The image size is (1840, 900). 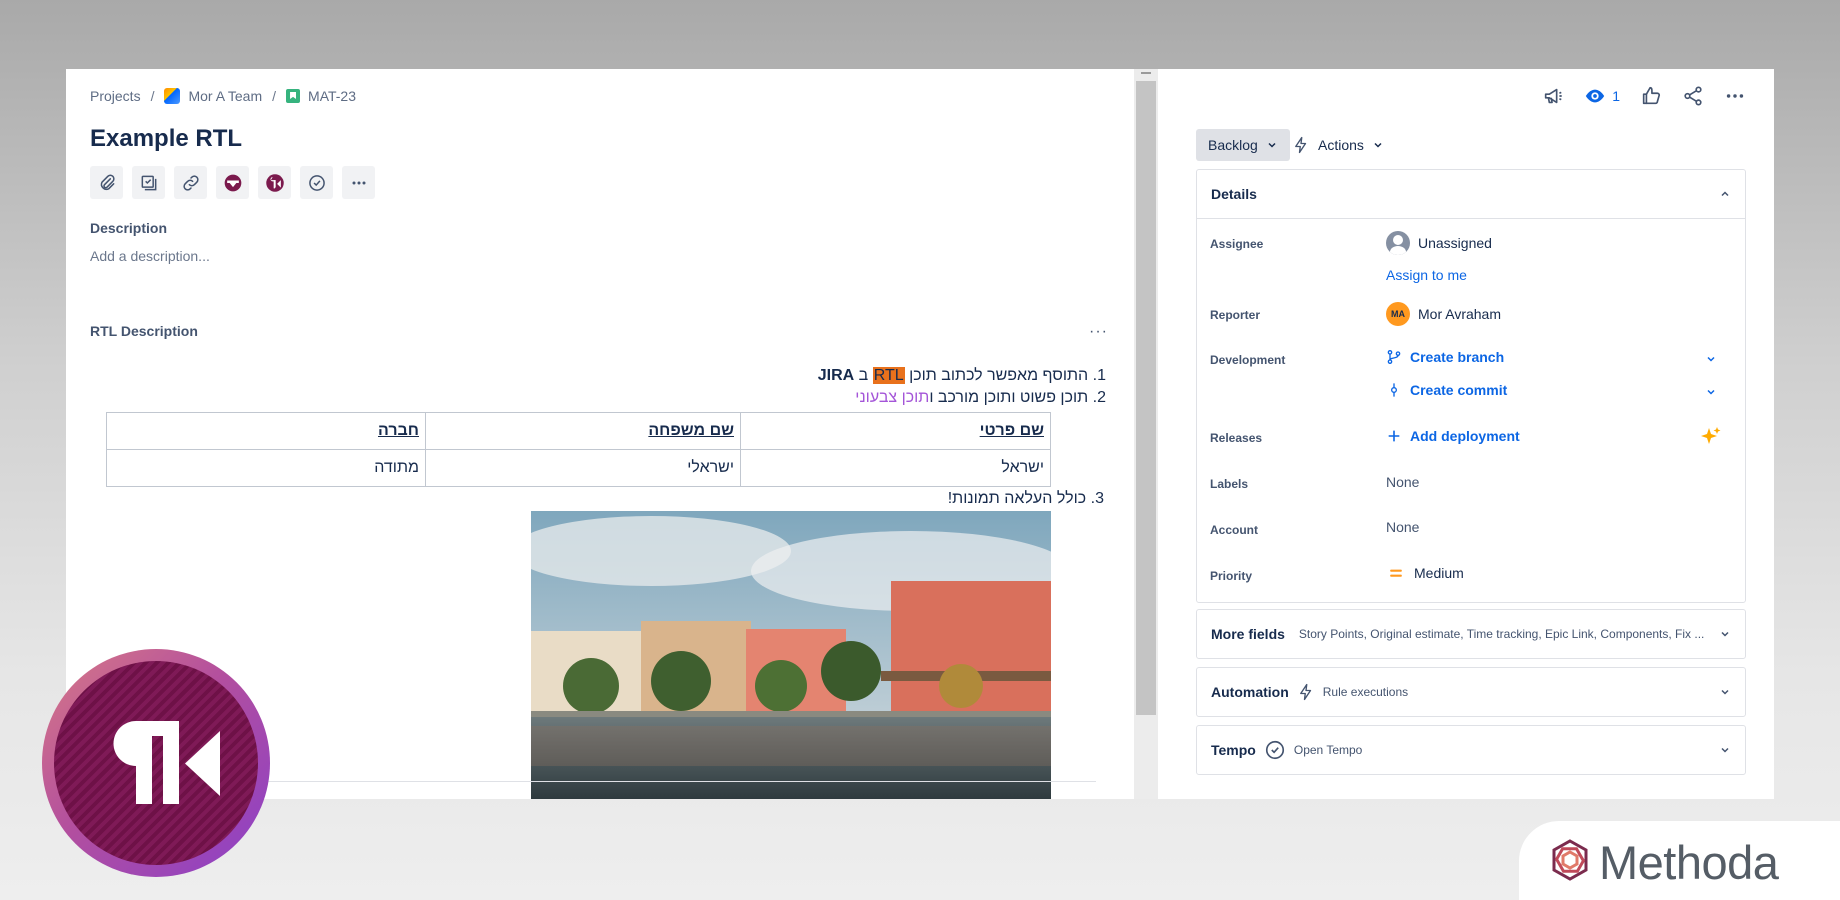 I want to click on priority-value: Medium, so click(x=1425, y=573).